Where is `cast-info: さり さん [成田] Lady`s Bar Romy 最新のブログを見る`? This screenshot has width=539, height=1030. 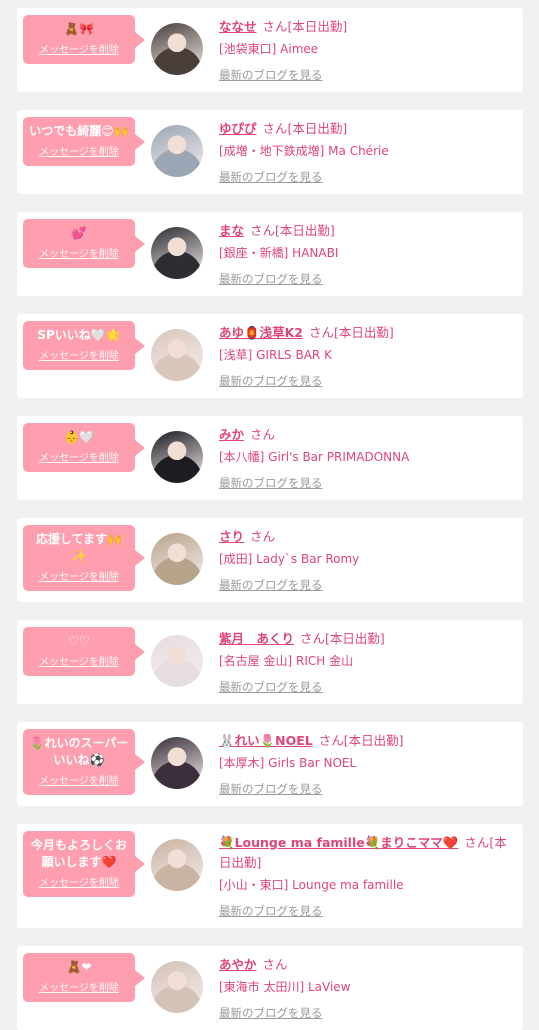 cast-info: さり さん [成田] Lady`s Bar Romy 最新のブログを見る is located at coordinates (367, 560).